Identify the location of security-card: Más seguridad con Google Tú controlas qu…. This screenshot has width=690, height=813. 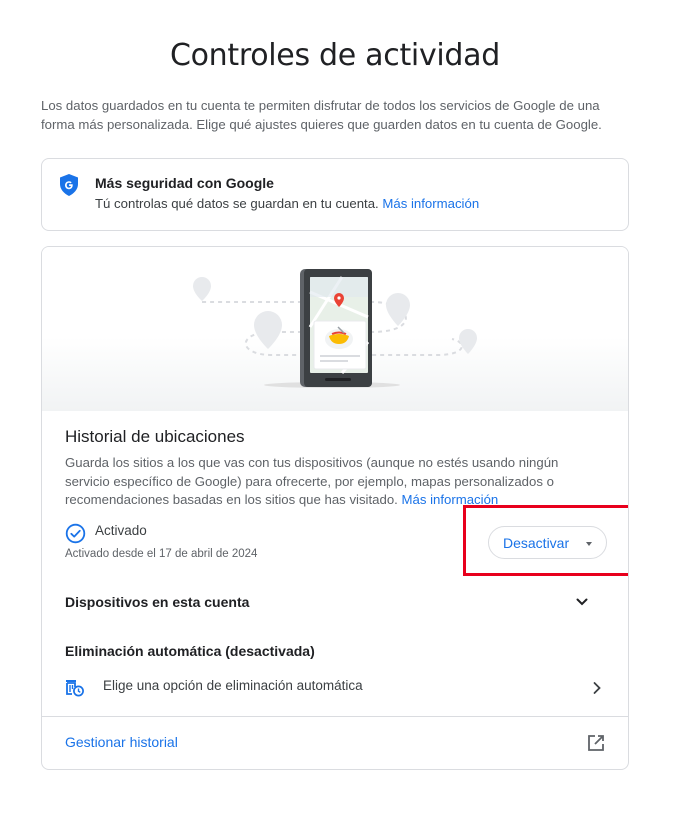
(335, 194).